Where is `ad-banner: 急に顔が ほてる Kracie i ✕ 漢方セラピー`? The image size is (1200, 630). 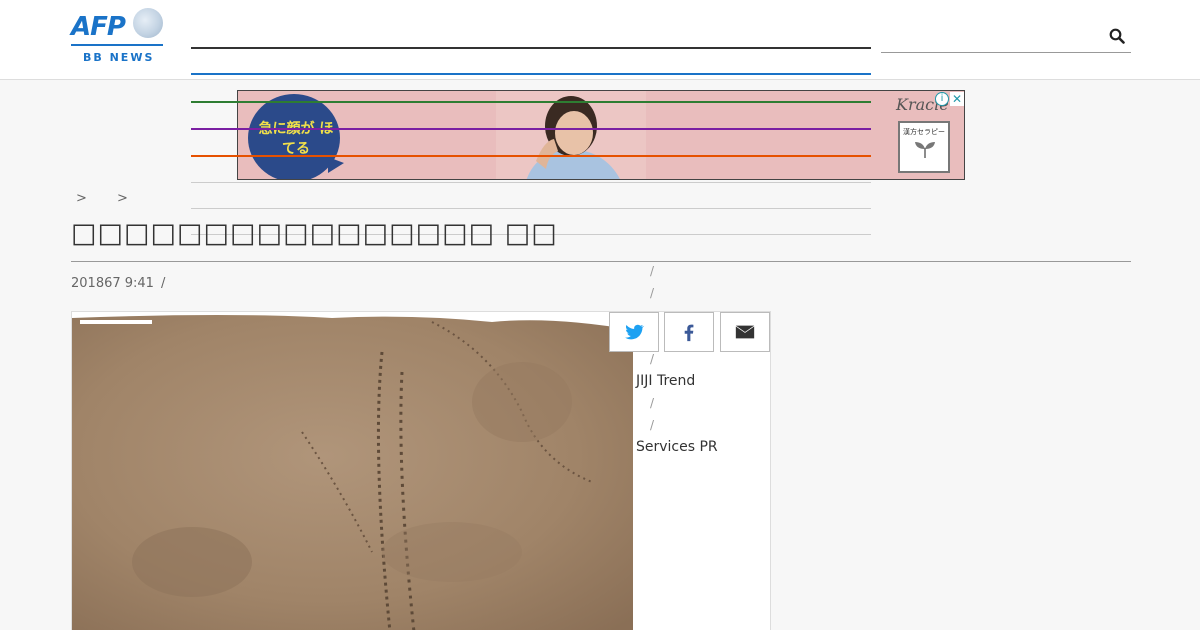 ad-banner: 急に顔が ほてる Kracie i ✕ 漢方セラピー is located at coordinates (601, 135).